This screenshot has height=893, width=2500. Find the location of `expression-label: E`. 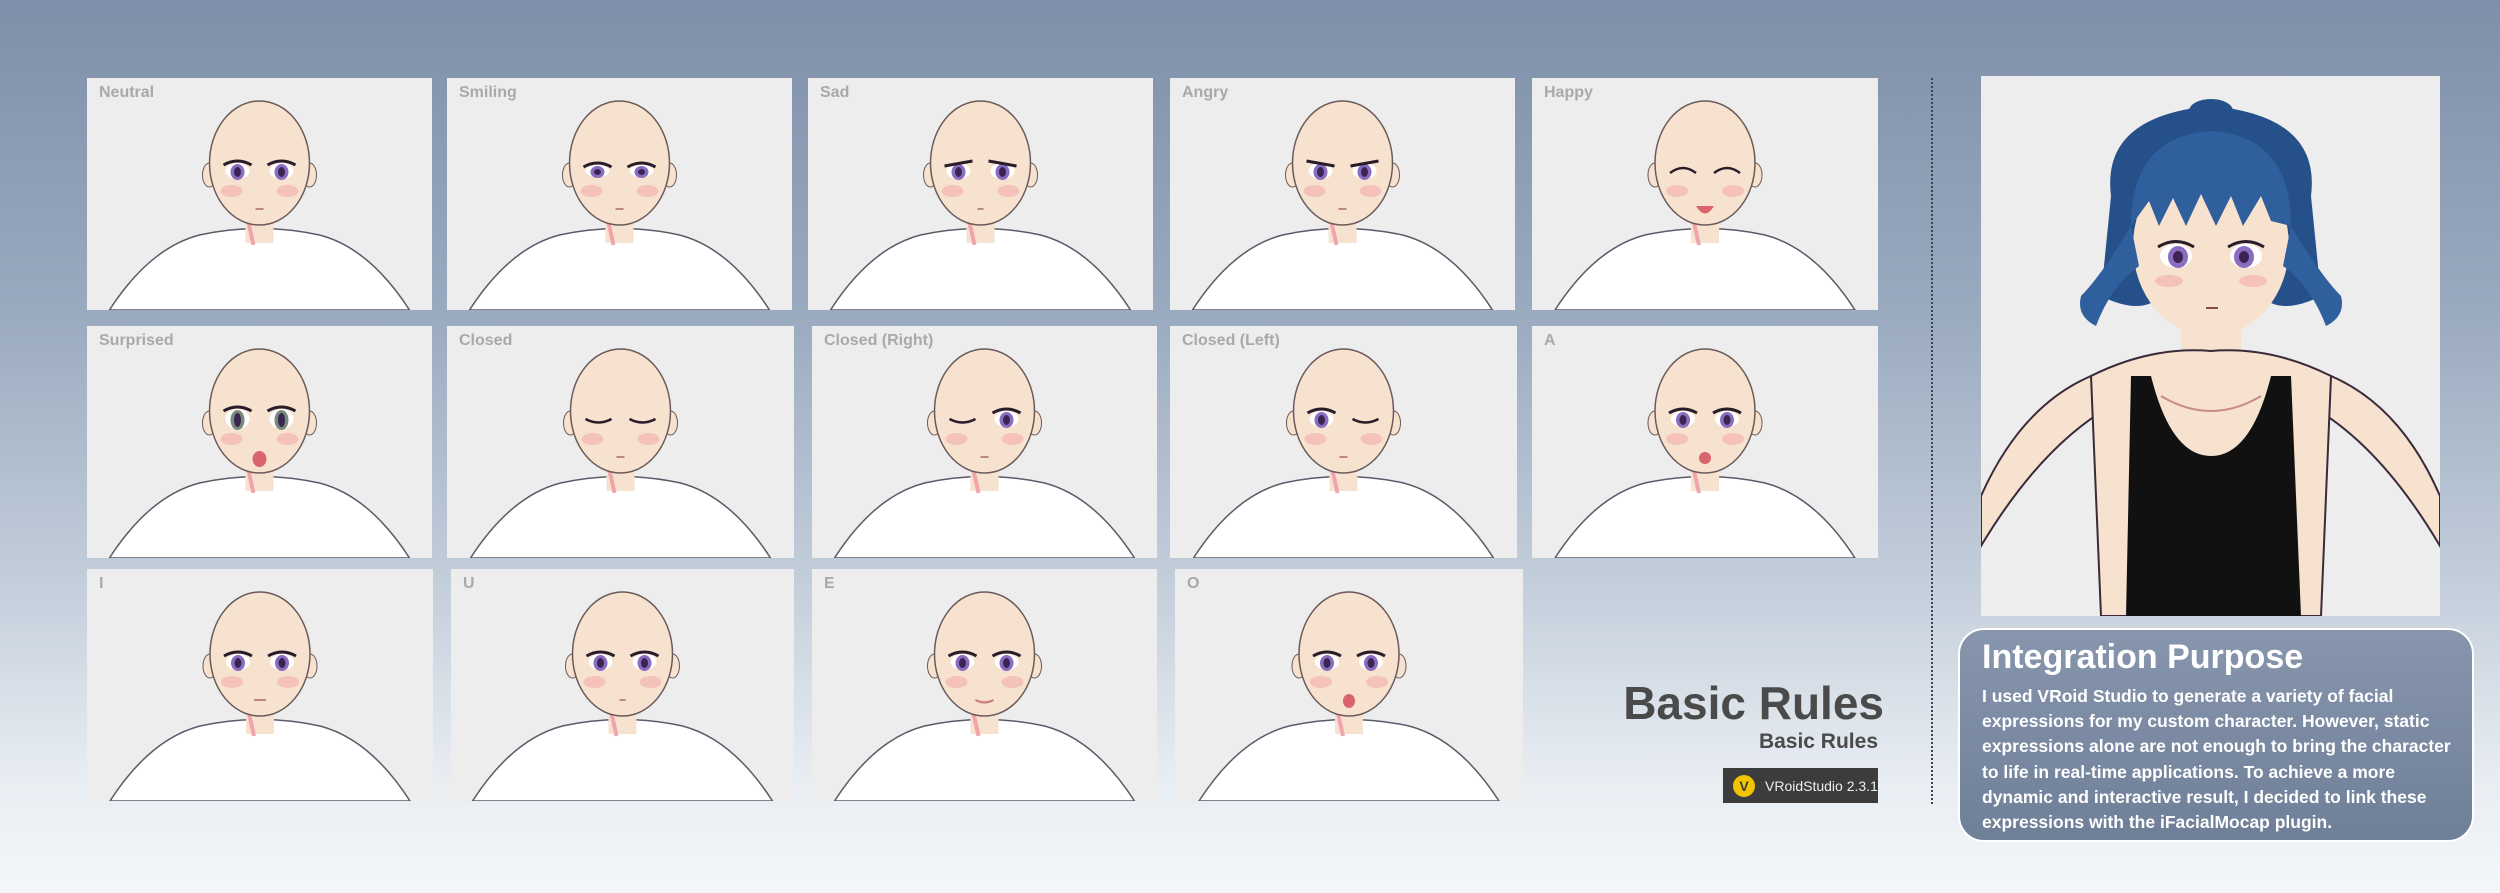

expression-label: E is located at coordinates (829, 583).